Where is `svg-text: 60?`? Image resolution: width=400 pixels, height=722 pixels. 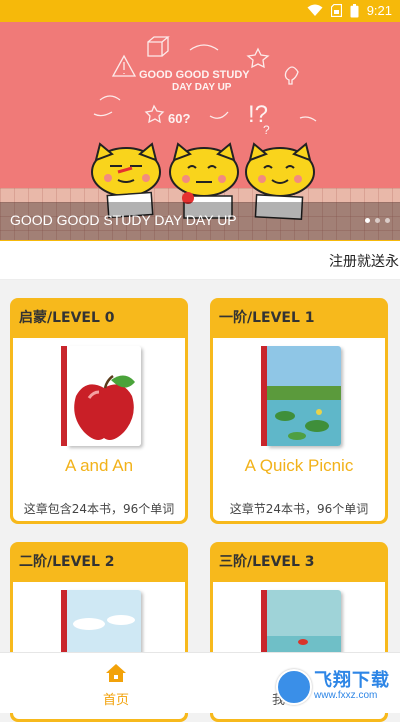
svg-text: 60? is located at coordinates (179, 118).